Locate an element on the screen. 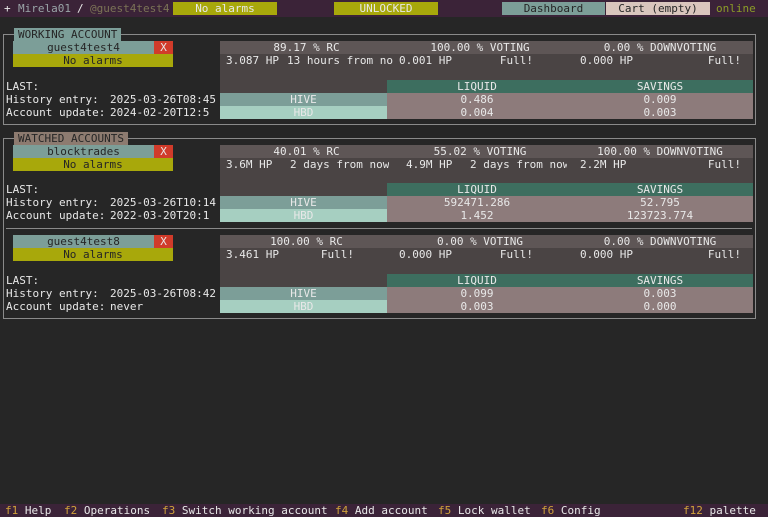  footer-key: f5 is located at coordinates (445, 510).